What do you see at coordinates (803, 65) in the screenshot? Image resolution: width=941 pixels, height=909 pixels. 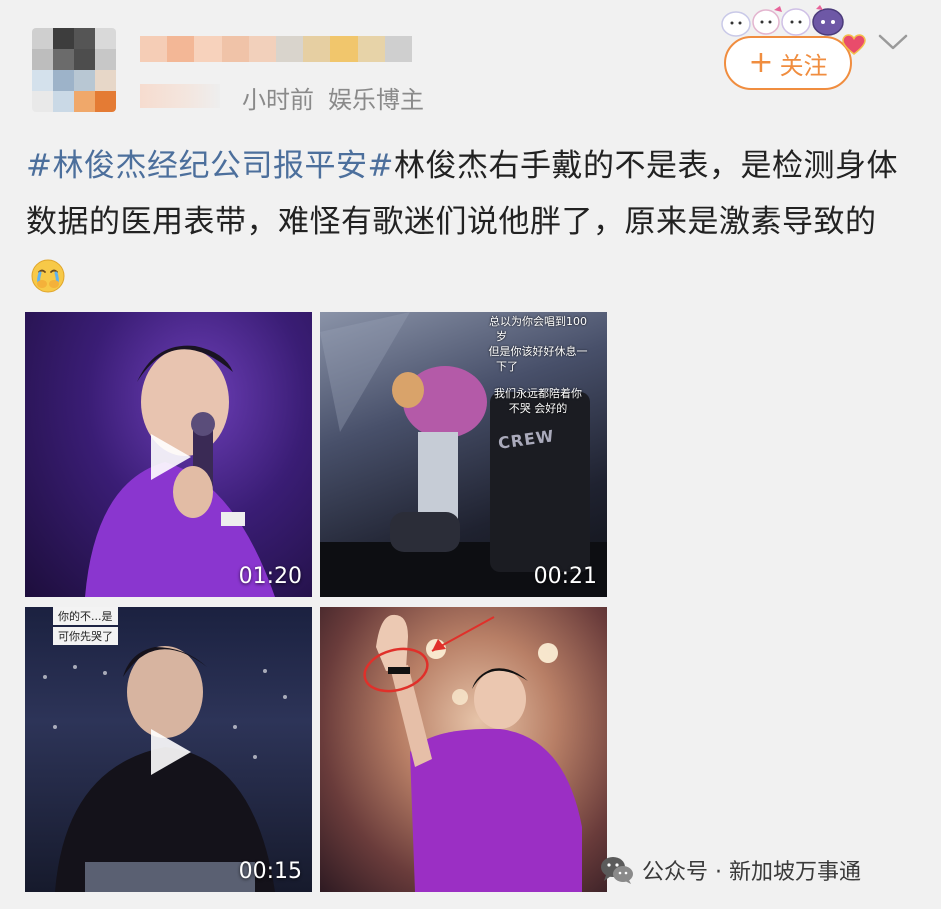 I see `follow-label: 关注` at bounding box center [803, 65].